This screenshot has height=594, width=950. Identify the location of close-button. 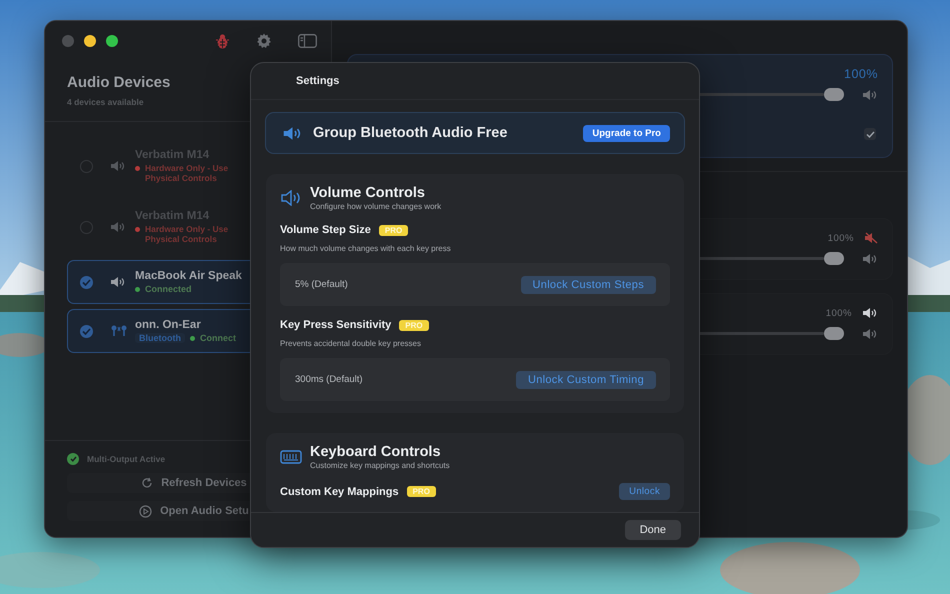
(68, 41).